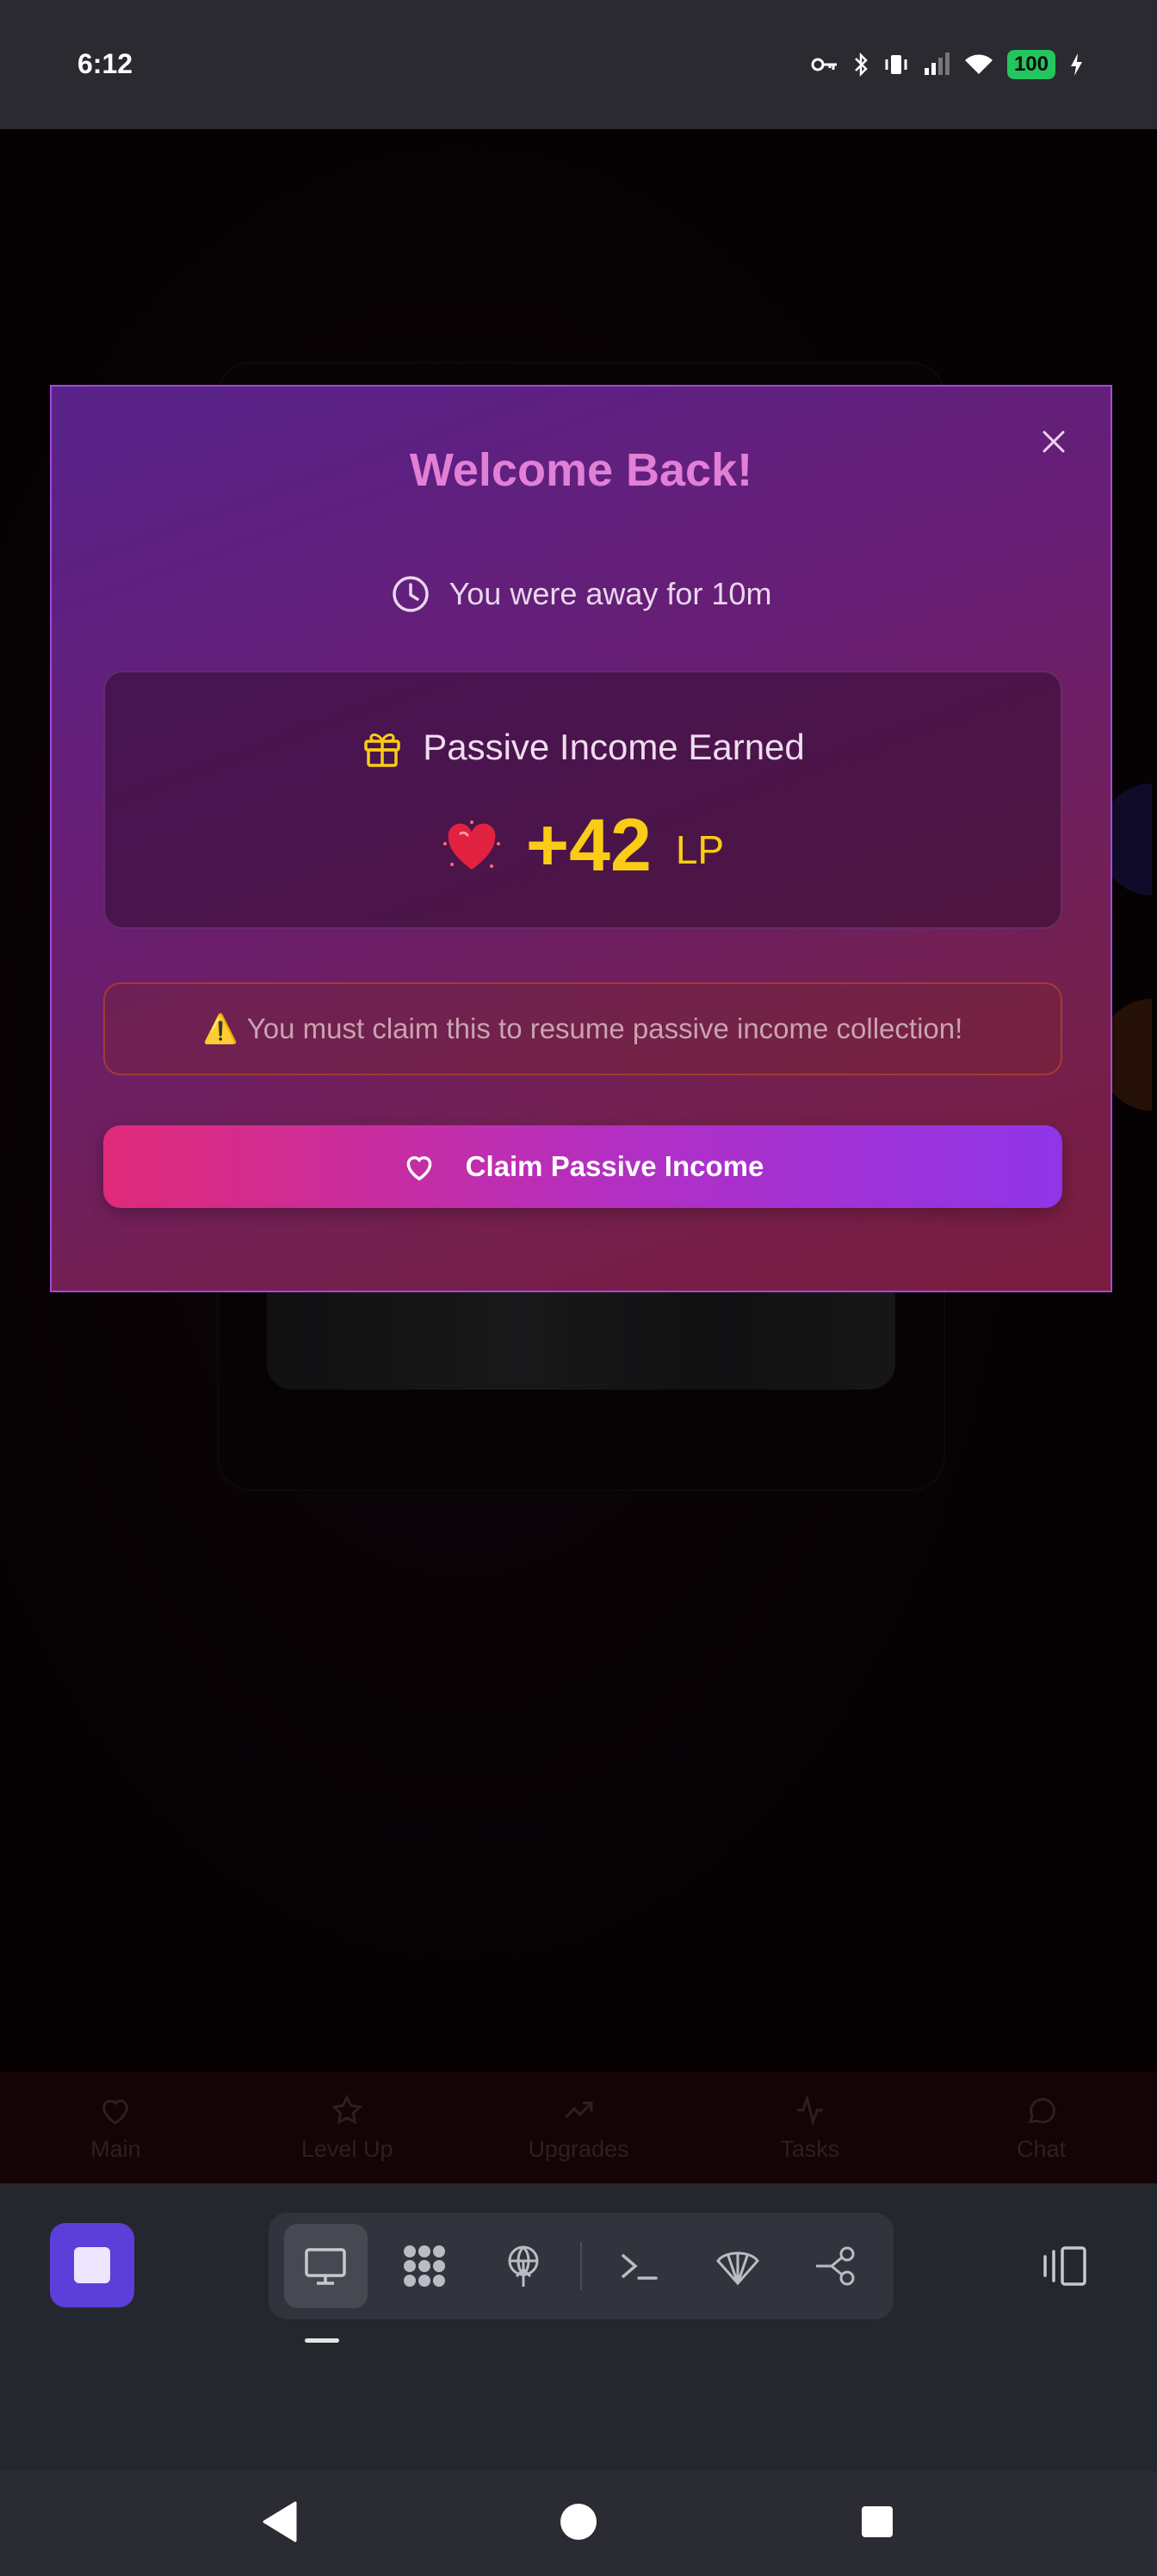 The image size is (1157, 2576). Describe the element at coordinates (1077, 64) in the screenshot. I see `charging-icon` at that location.